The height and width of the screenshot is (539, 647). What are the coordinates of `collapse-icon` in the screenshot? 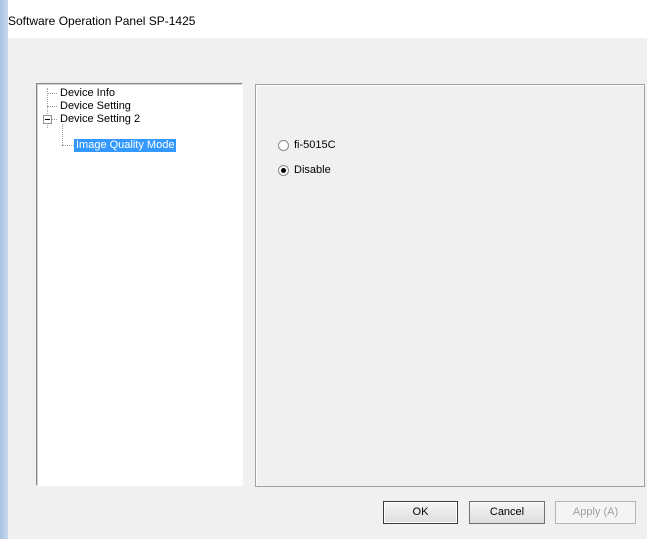 It's located at (47, 119).